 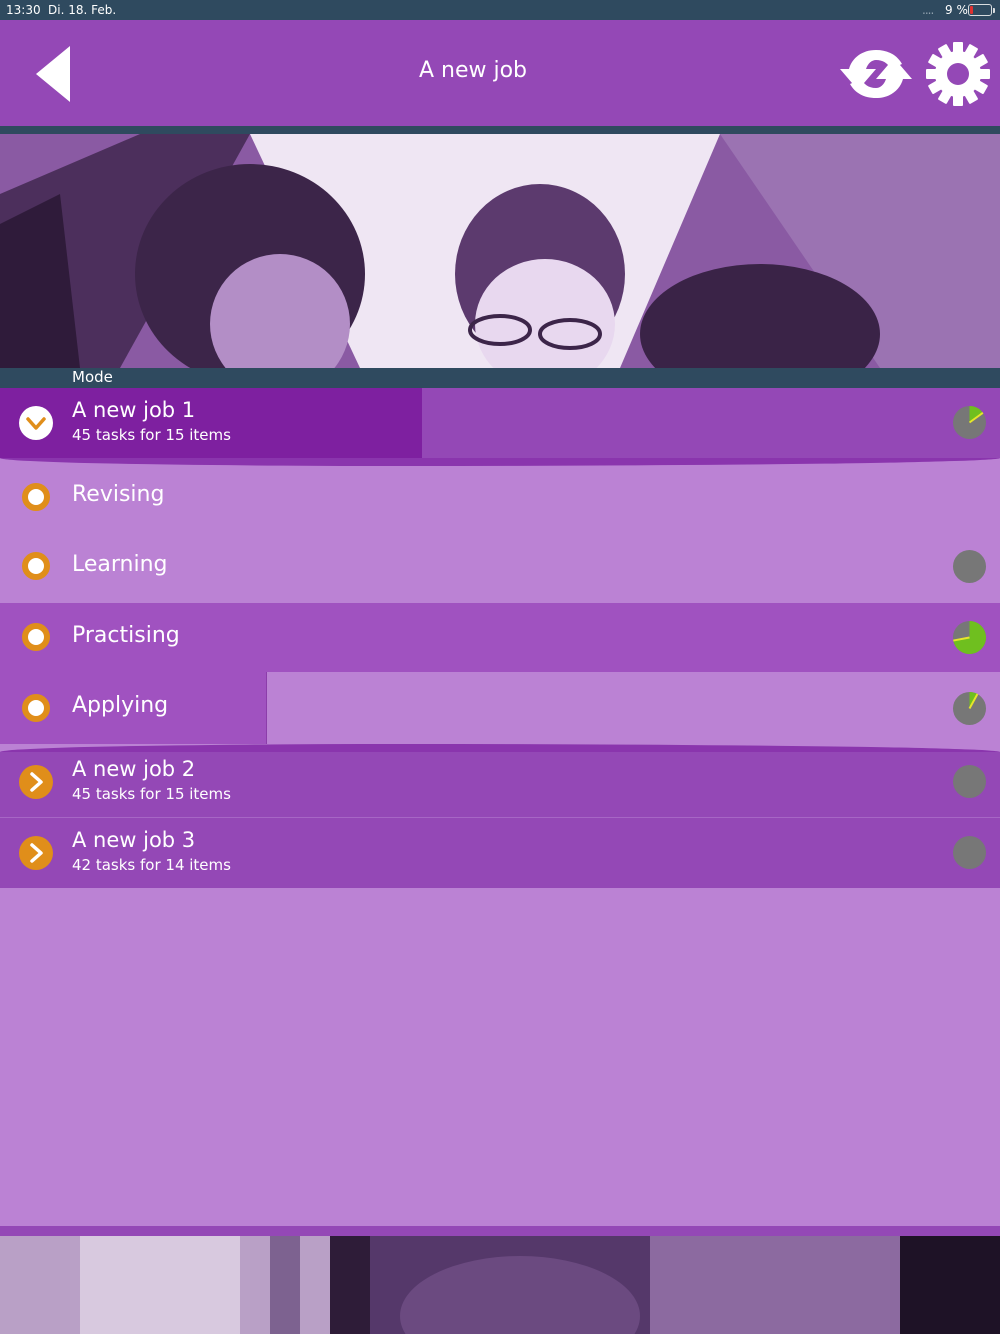 I want to click on mode-label: Mode, so click(x=92, y=377).